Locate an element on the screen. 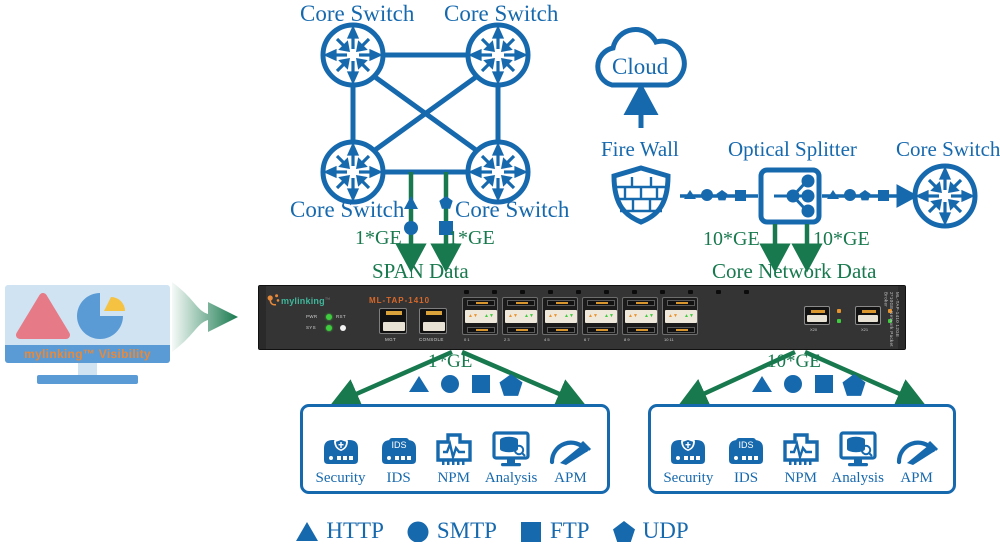 This screenshot has width=1000, height=551. pentagon-icon is located at coordinates (623, 531).